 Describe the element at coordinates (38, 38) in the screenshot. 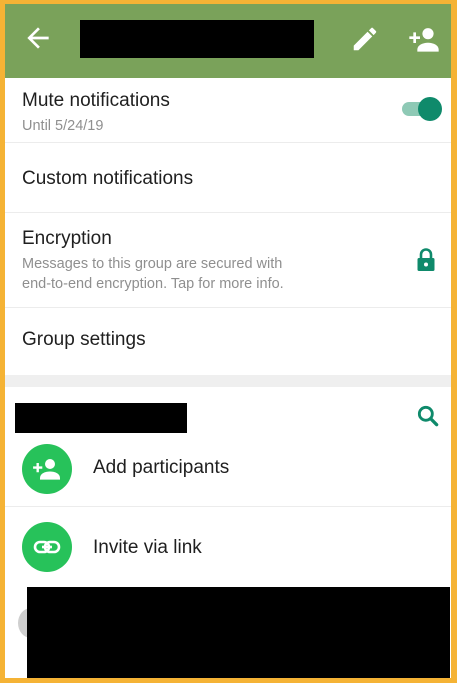

I see `back-arrow-icon` at that location.